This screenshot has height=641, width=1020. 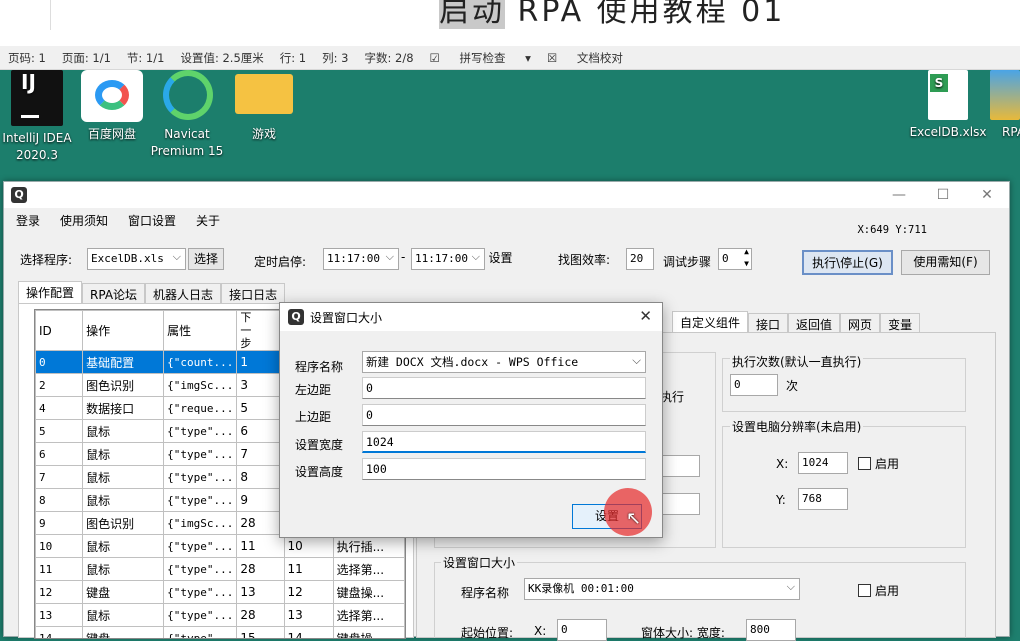 I want to click on desktop-icon-games: 游戏, so click(x=264, y=106).